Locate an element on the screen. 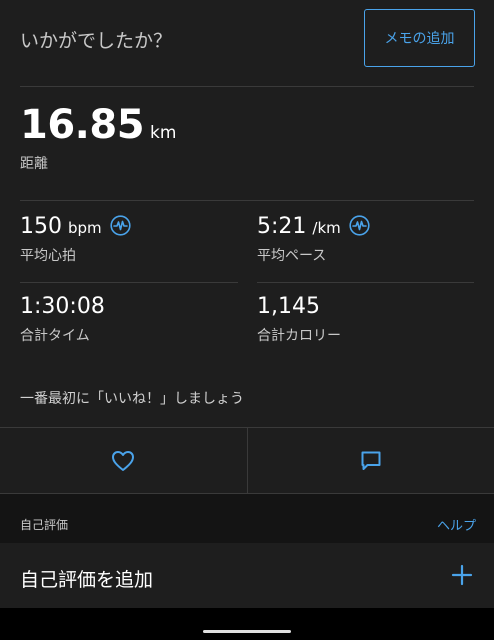 This screenshot has height=640, width=494. total-time-stat: 1:30:08 合計タイム is located at coordinates (62, 319).